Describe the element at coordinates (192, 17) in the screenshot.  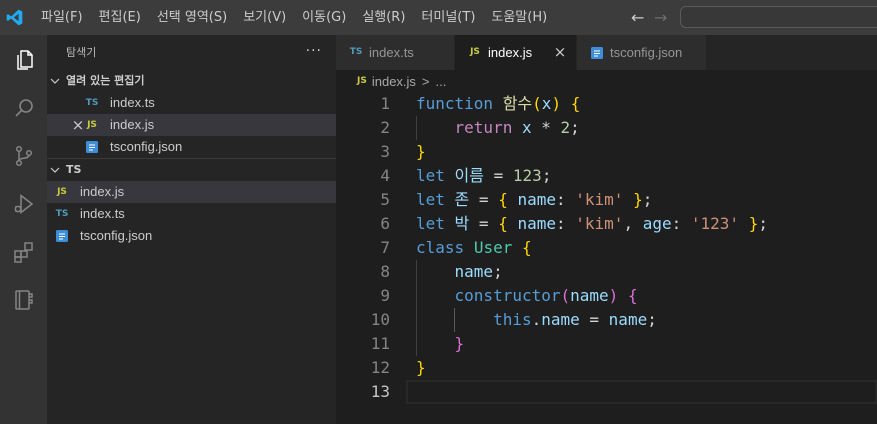
I see `menu-selection: 선택 영역(S)` at that location.